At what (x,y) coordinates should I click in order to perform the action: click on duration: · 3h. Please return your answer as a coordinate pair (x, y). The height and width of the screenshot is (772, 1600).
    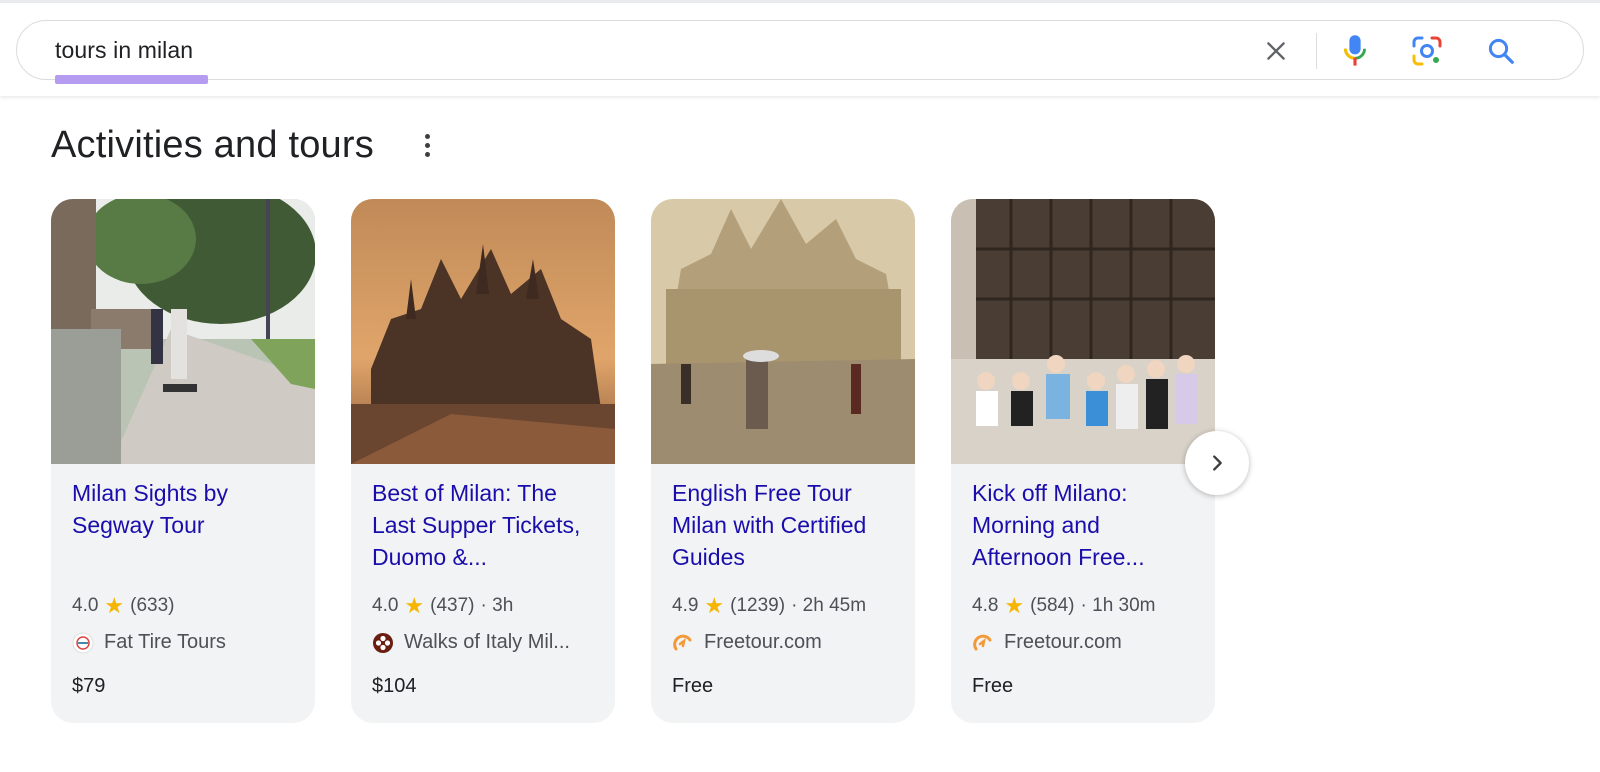
    Looking at the image, I should click on (497, 605).